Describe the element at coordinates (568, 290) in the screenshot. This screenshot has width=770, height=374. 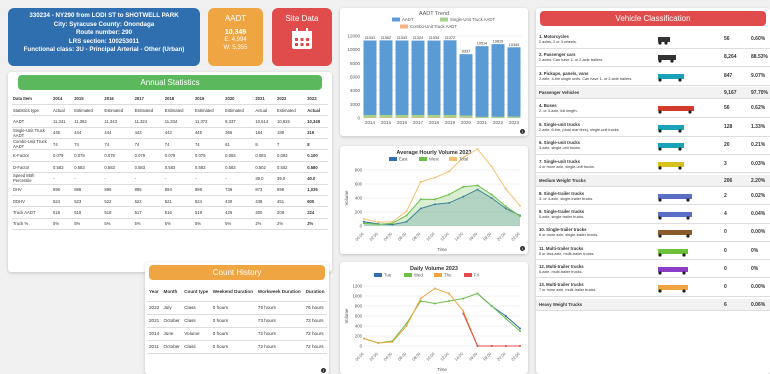
I see `vehicle-class-description: 7 or more axle, multi-trailer trucks.` at that location.